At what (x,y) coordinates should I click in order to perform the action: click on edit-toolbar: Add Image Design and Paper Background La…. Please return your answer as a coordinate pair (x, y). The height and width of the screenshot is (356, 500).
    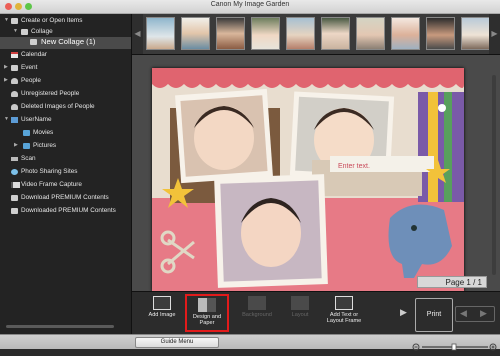
    Looking at the image, I should click on (316, 313).